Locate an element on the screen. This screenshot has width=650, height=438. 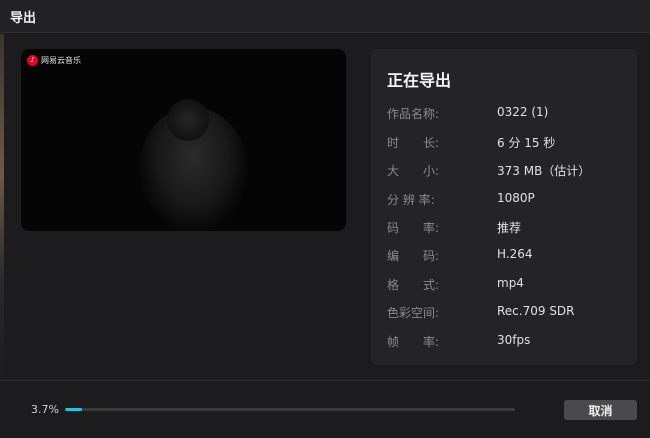
info-row-size: 大 小: 373 MB（估计） is located at coordinates (507, 171).